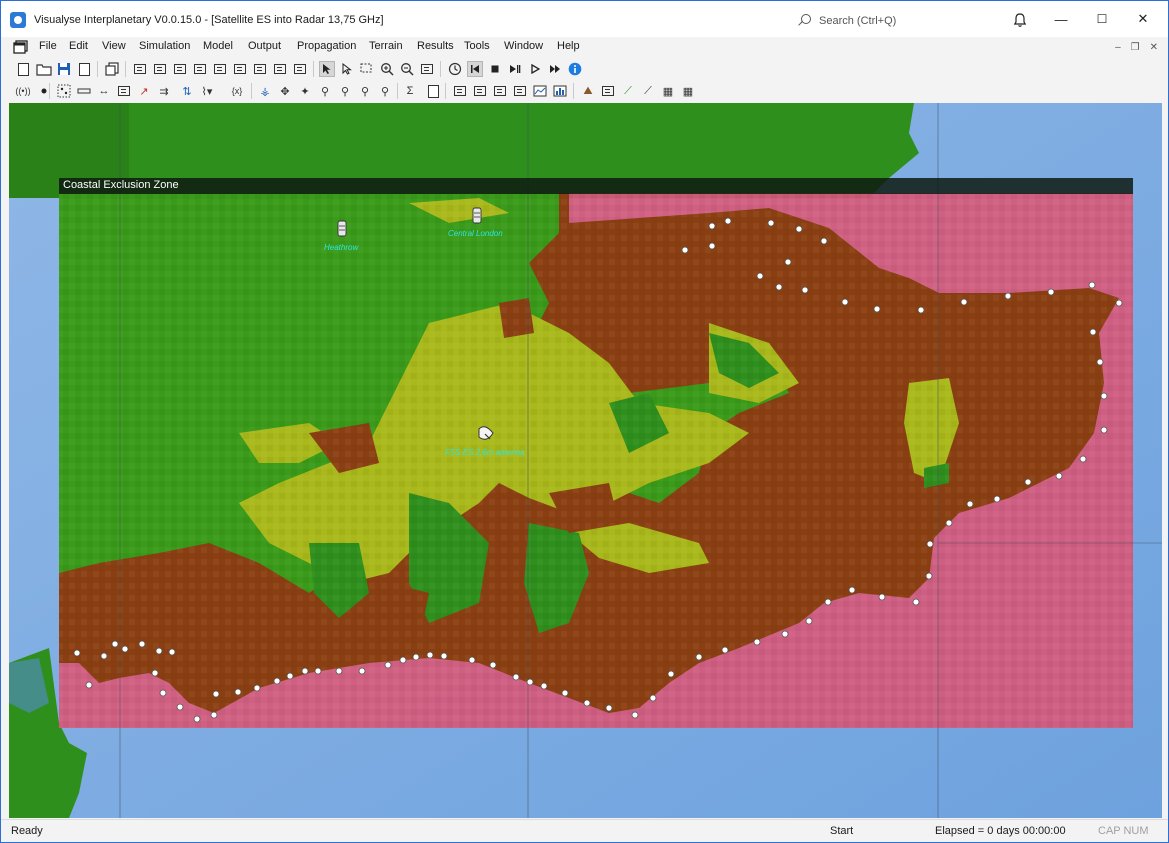 The width and height of the screenshot is (1169, 843). I want to click on add-carrier-icon, so click(180, 69).